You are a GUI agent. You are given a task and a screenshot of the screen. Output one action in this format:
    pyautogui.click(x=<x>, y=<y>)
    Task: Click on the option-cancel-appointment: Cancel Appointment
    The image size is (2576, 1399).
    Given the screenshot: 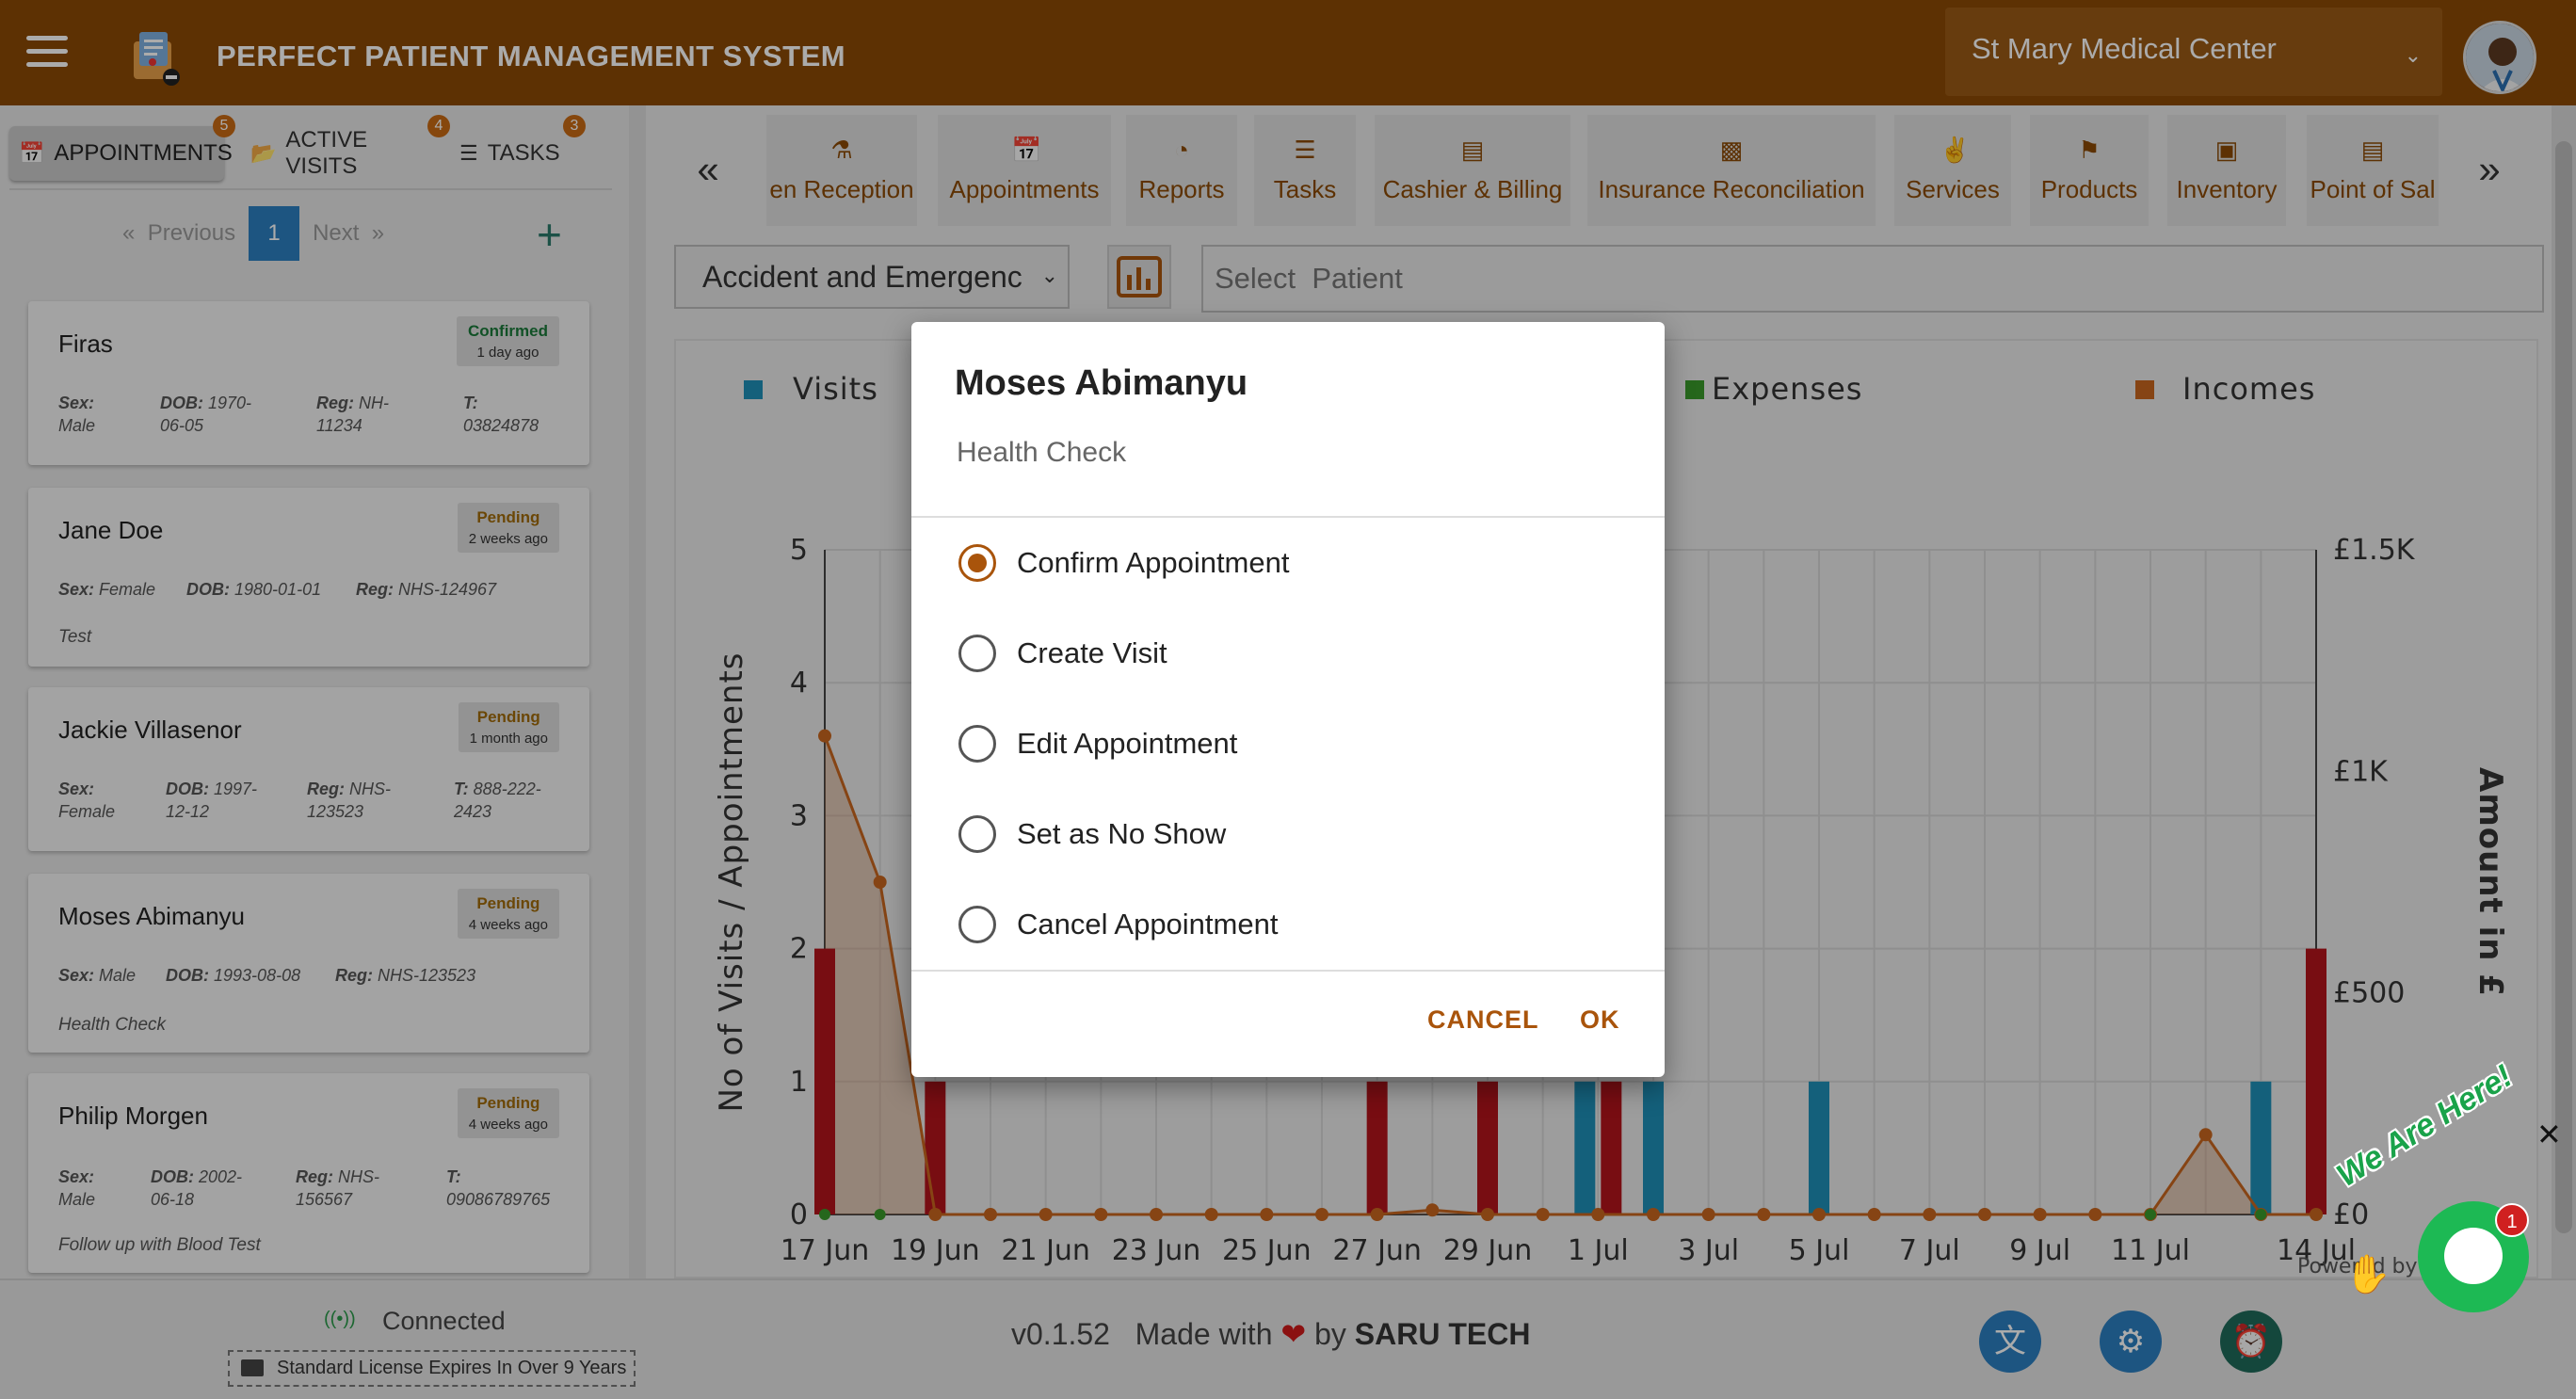 What is the action you would take?
    pyautogui.click(x=1288, y=924)
    